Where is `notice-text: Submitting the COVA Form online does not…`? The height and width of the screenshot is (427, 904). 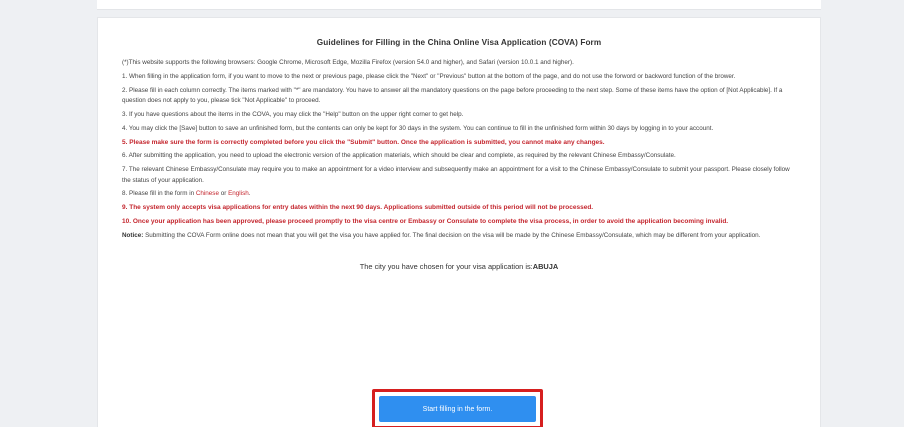
notice-text: Submitting the COVA Form online does not… is located at coordinates (452, 235).